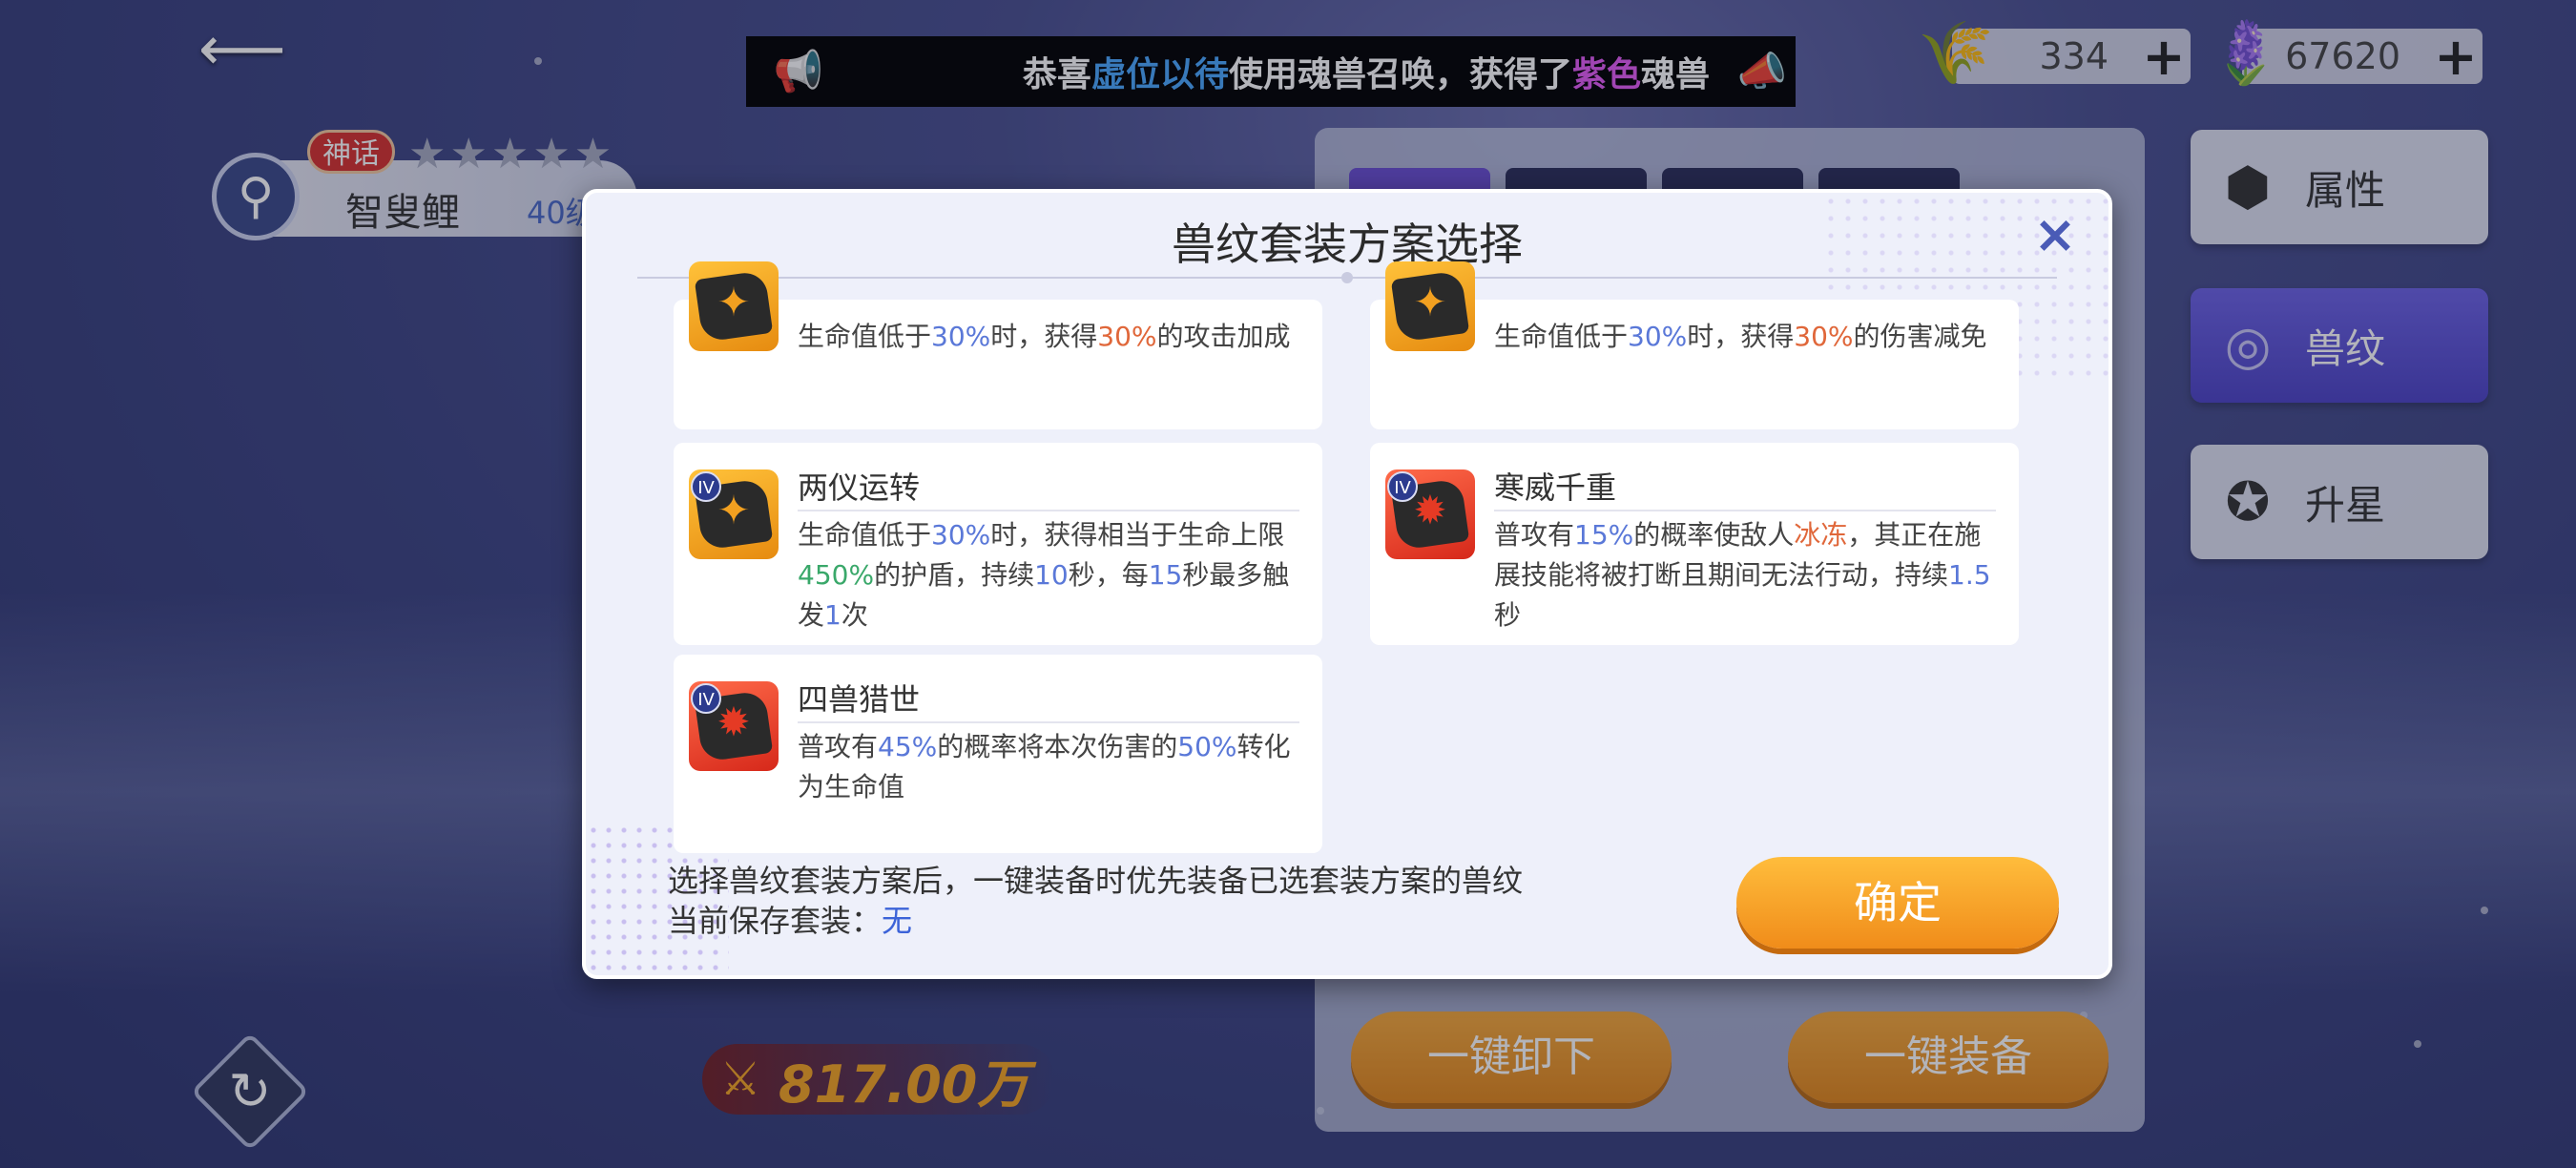  What do you see at coordinates (859, 487) in the screenshot?
I see `set-name: 两仪运转` at bounding box center [859, 487].